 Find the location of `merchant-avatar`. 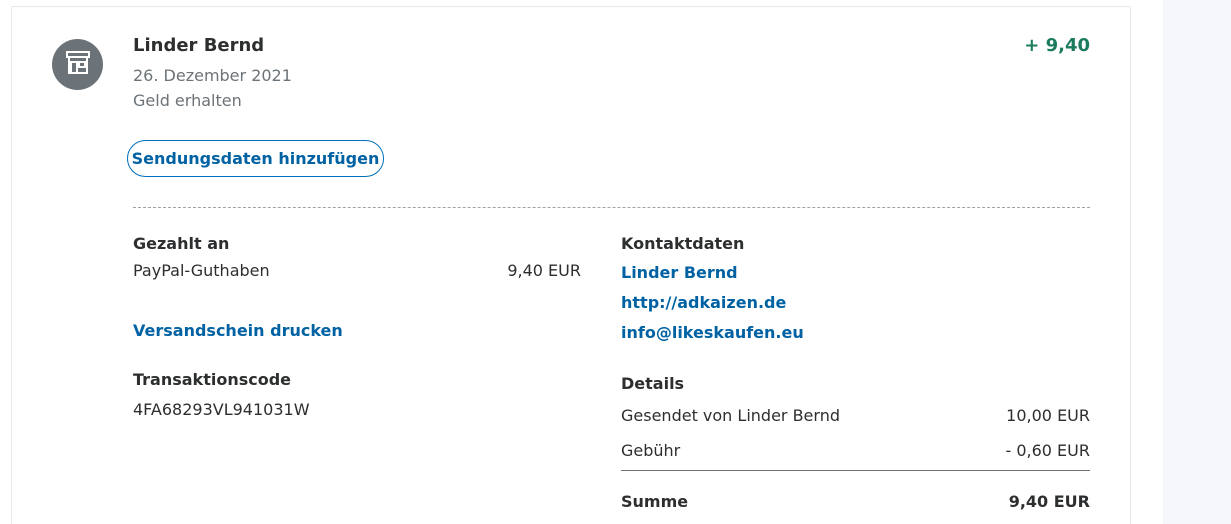

merchant-avatar is located at coordinates (77, 64).